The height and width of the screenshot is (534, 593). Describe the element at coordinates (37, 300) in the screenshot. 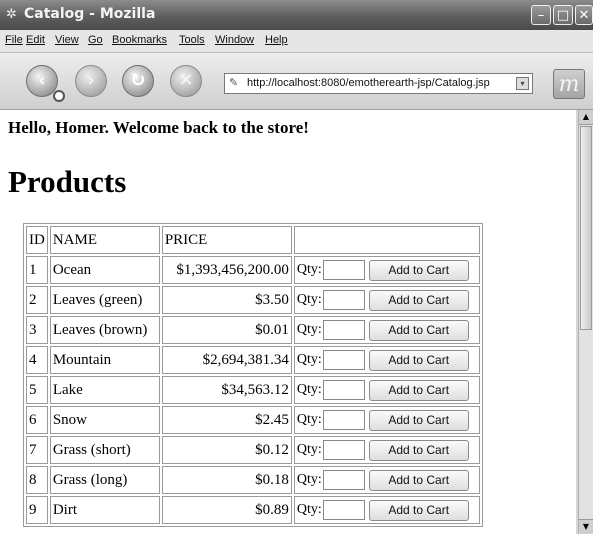

I see `product-id: 2` at that location.